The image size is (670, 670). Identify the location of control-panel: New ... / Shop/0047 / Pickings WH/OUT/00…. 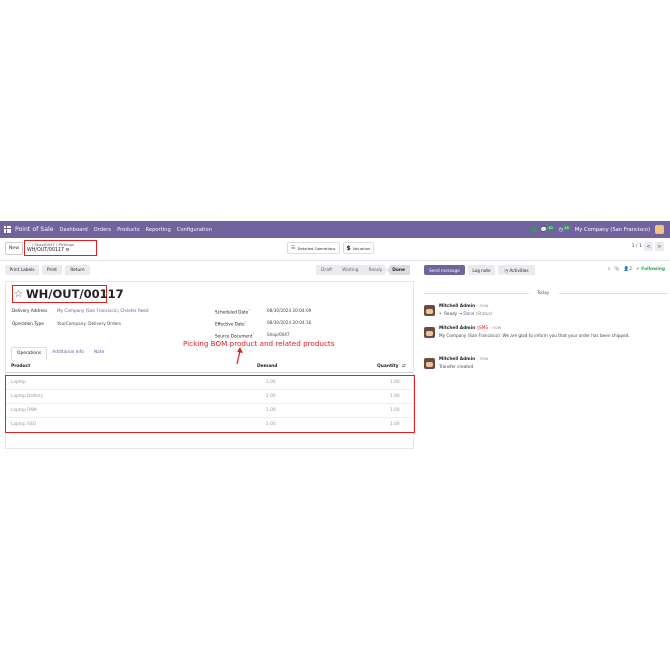
(335, 249).